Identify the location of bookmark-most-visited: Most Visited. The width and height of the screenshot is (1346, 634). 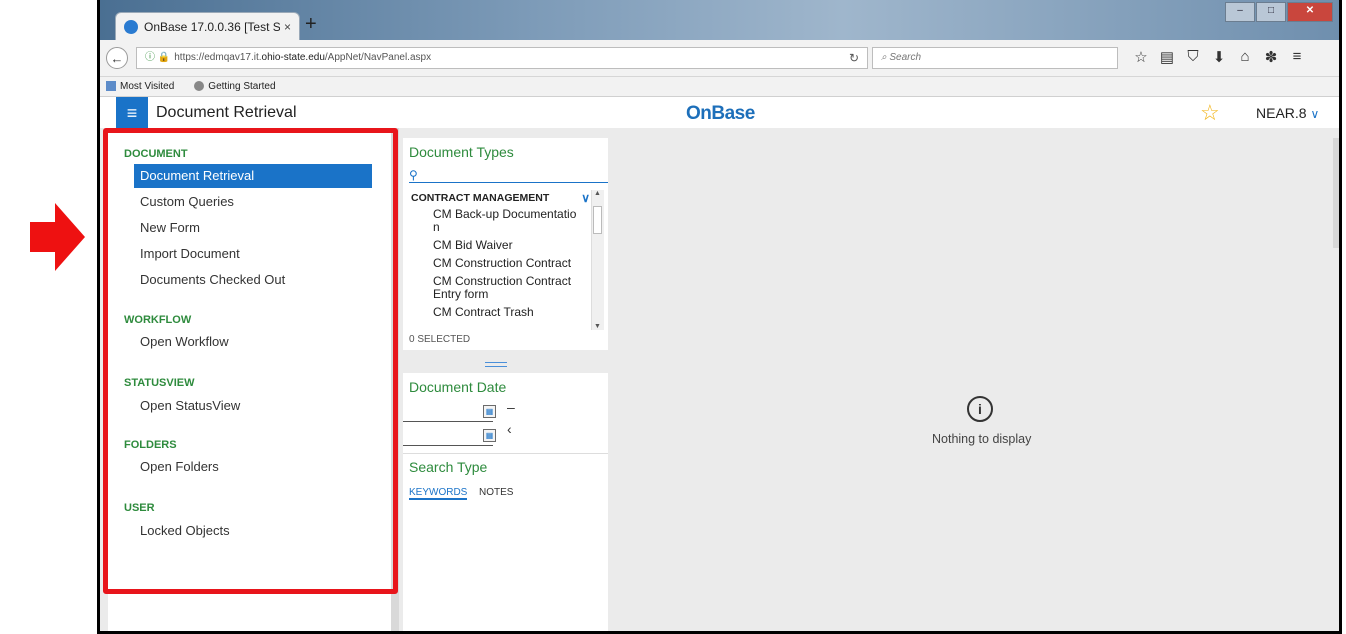
(145, 86).